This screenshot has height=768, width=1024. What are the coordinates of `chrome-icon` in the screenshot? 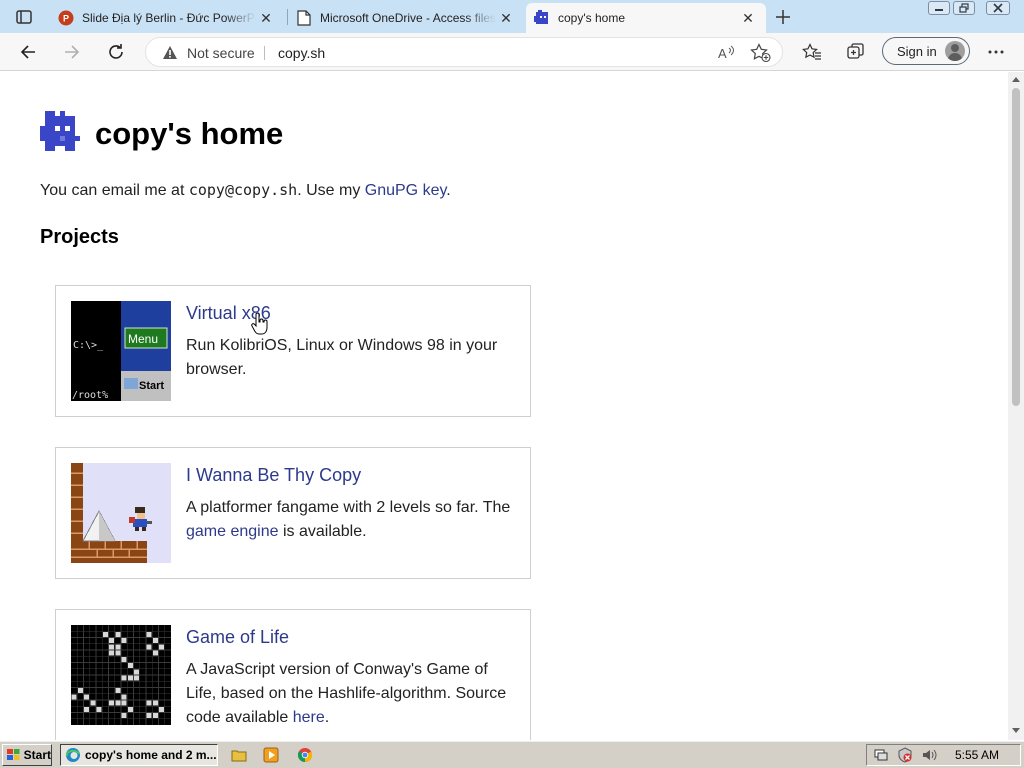 It's located at (305, 755).